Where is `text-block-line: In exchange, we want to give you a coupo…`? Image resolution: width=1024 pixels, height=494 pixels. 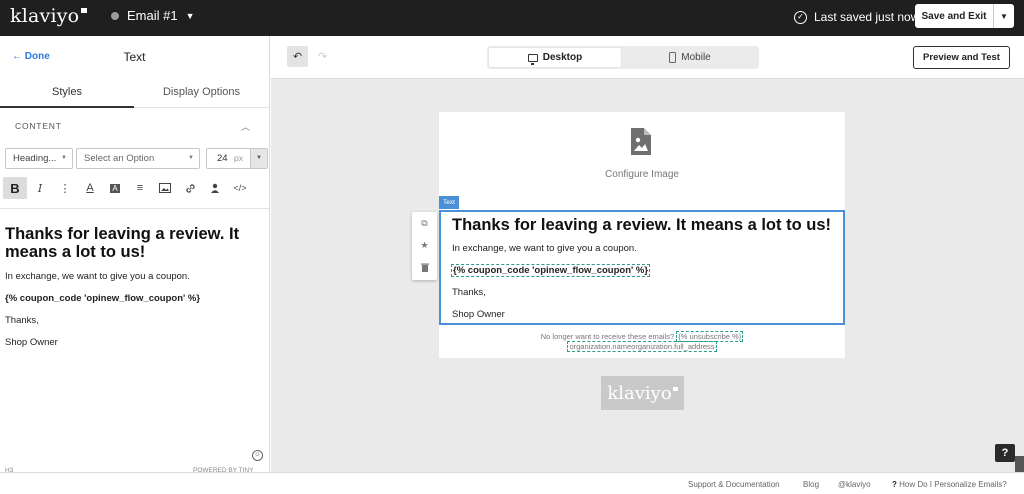 text-block-line: In exchange, we want to give you a coupo… is located at coordinates (544, 248).